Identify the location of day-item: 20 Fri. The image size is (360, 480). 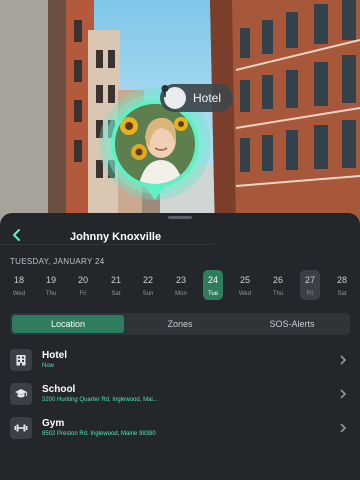
(83, 285).